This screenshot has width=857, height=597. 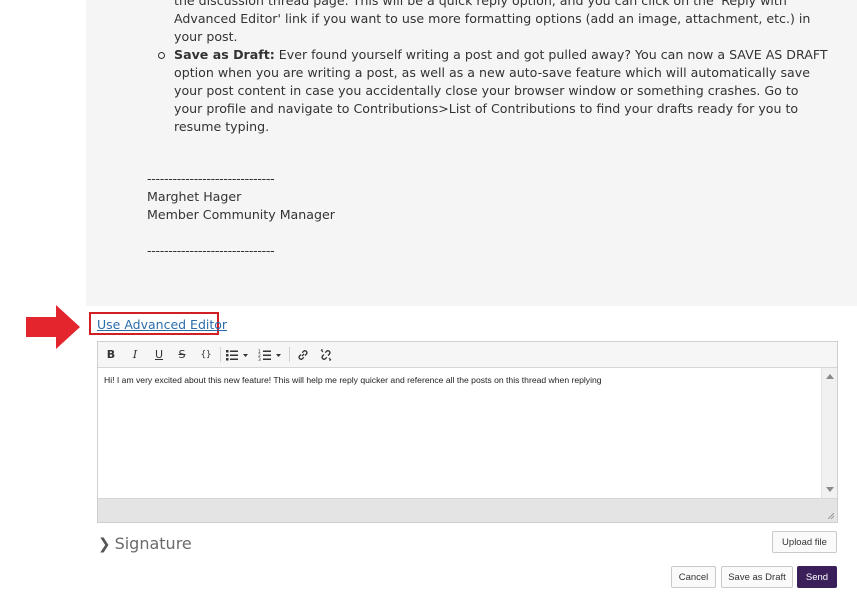 What do you see at coordinates (194, 196) in the screenshot?
I see `author-name: Marghet Hager` at bounding box center [194, 196].